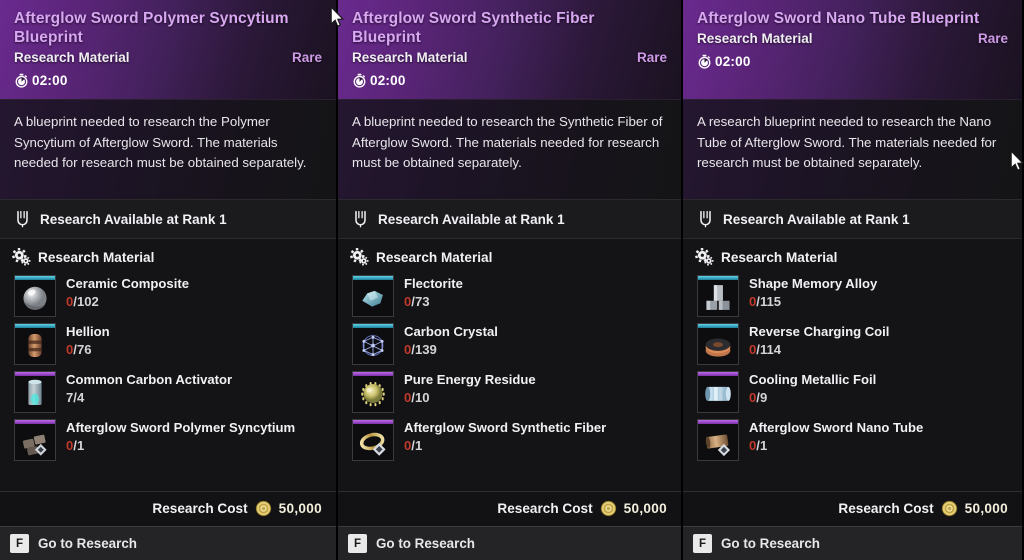 The height and width of the screenshot is (560, 1024). I want to click on material-art-sphere-icon, so click(35, 297).